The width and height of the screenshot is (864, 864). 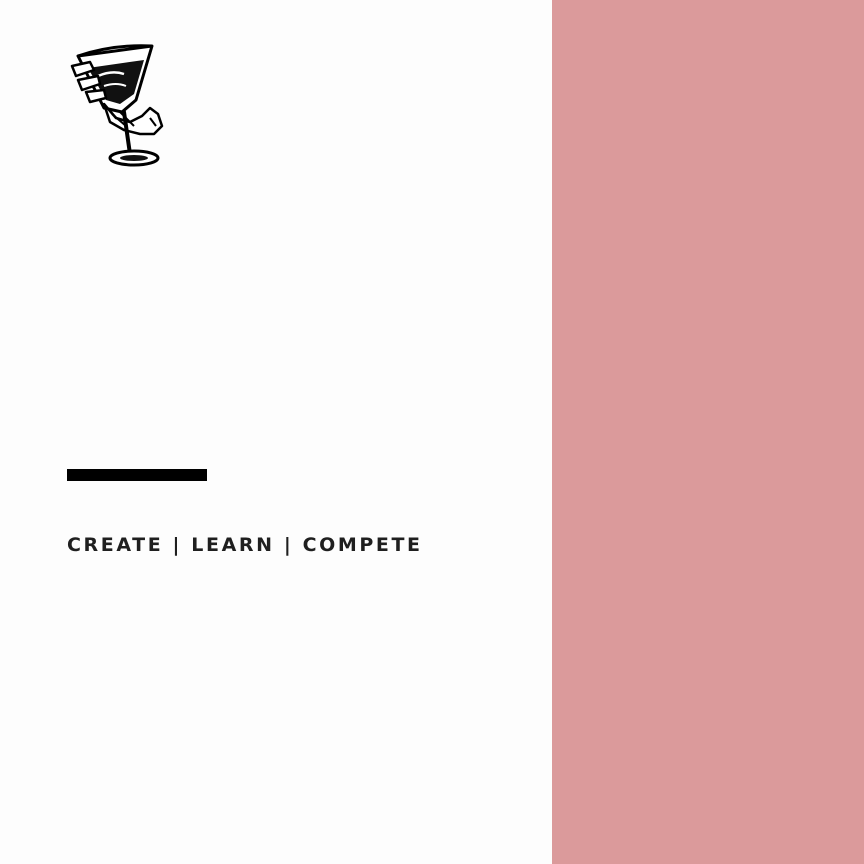 I want to click on skeleton-hand-martini-glass-icon, so click(x=116, y=107).